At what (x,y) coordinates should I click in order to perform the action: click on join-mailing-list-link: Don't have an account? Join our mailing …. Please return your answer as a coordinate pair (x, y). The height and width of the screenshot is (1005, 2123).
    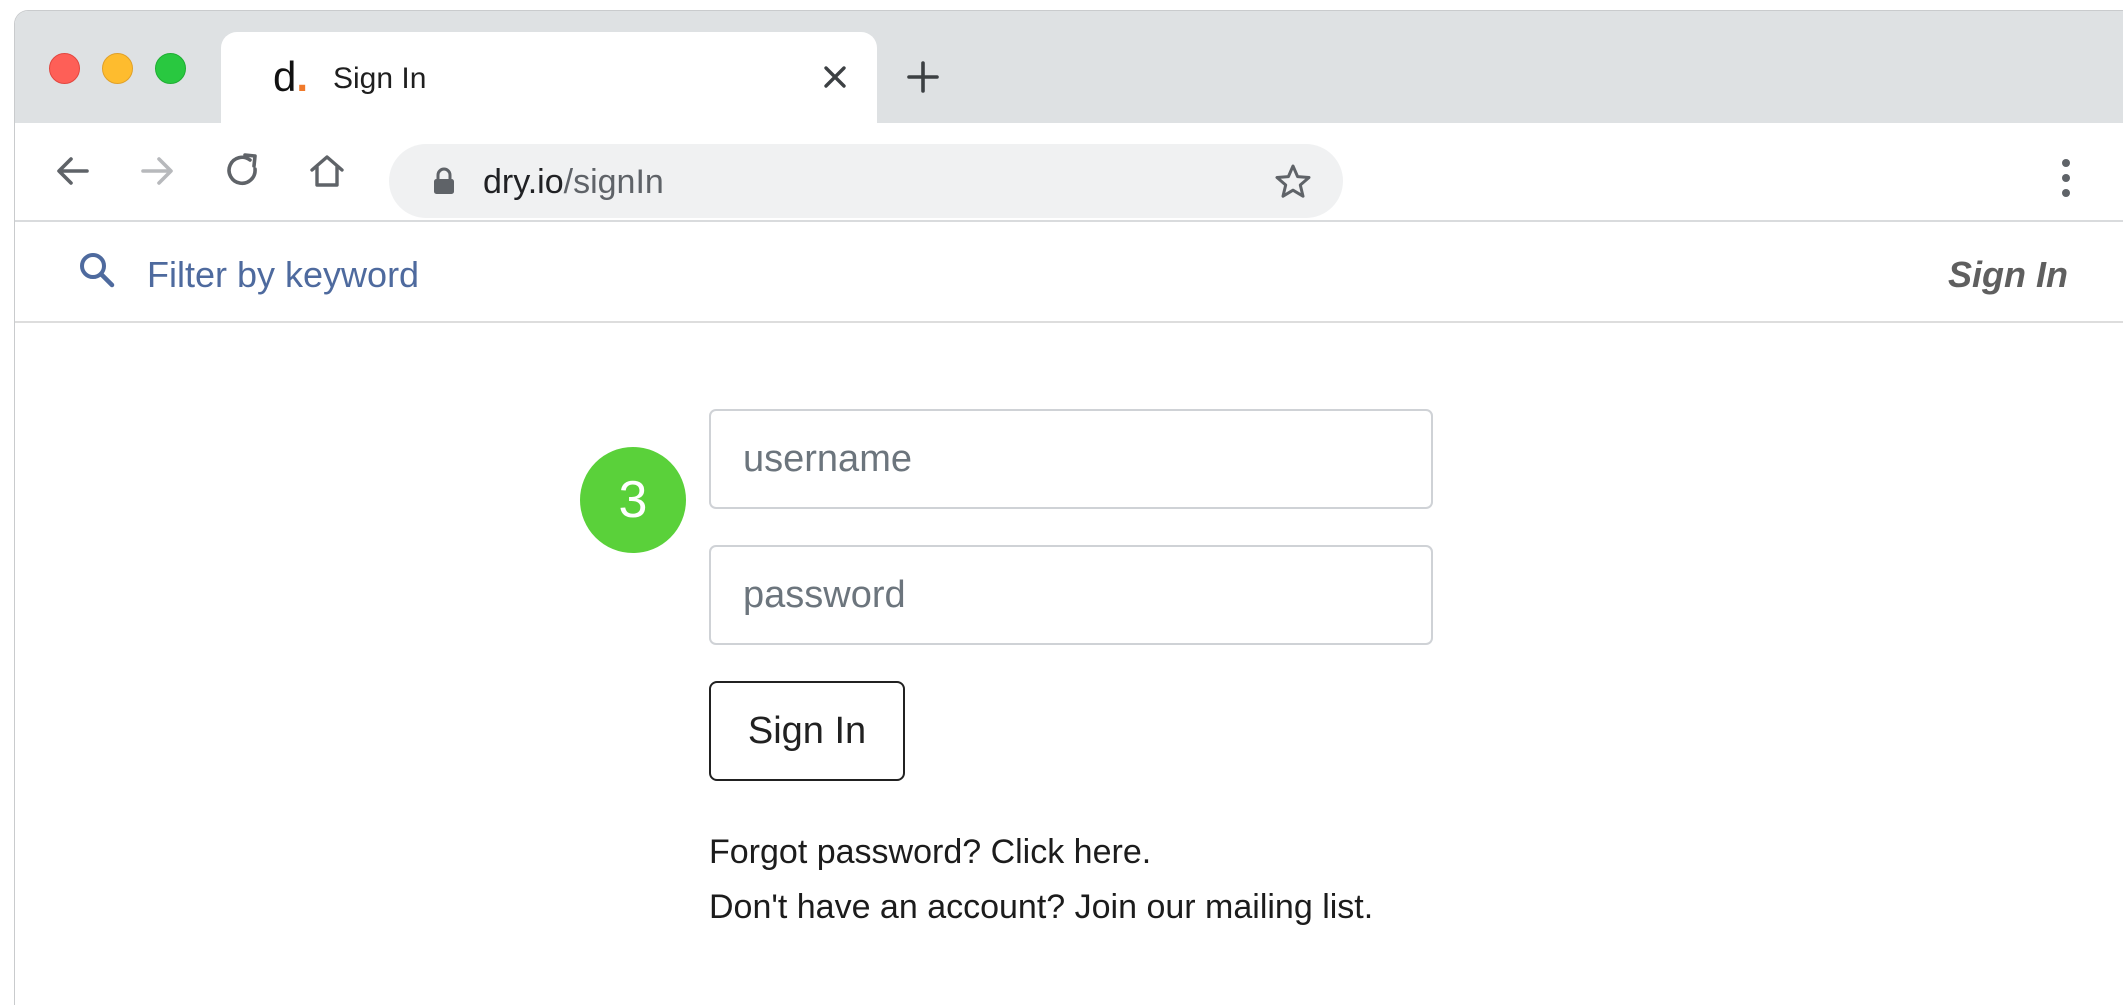
    Looking at the image, I should click on (1041, 907).